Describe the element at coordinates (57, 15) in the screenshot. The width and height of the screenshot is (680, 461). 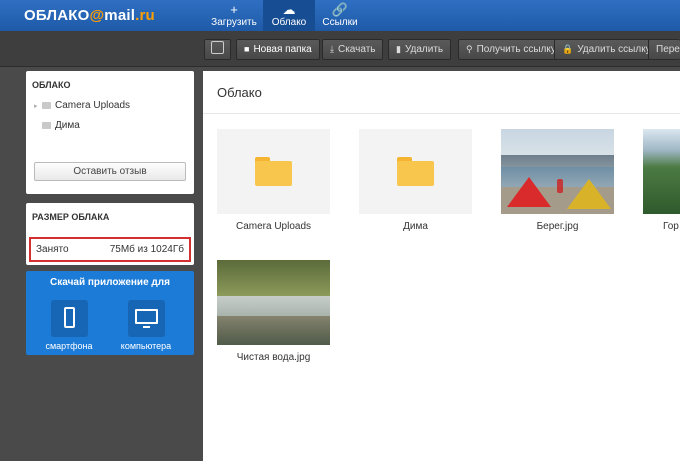
I see `logo-main: ОБЛАКО` at that location.